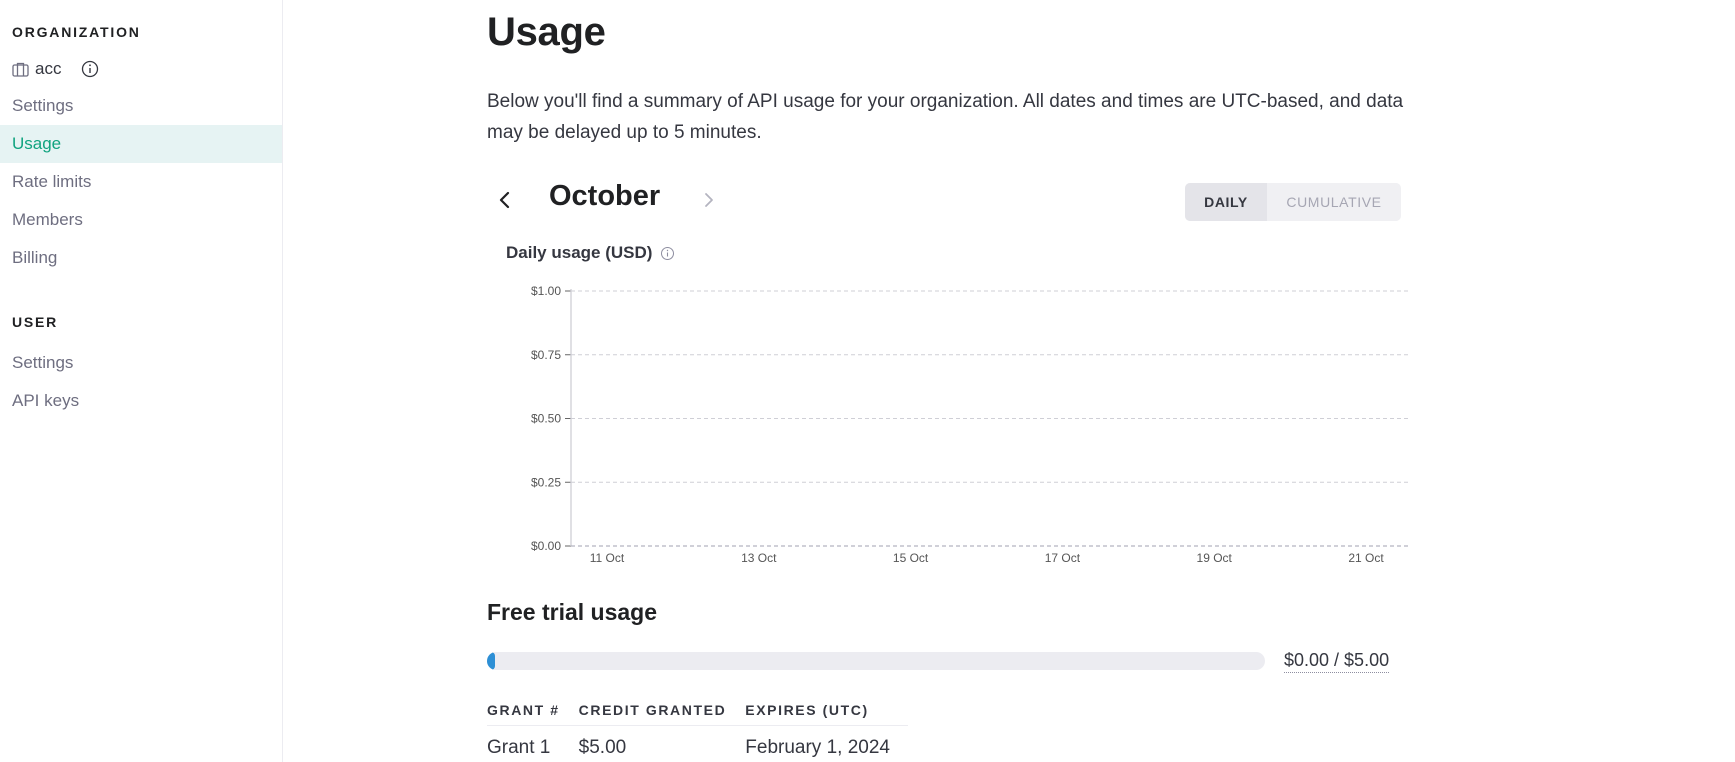 The width and height of the screenshot is (1735, 762). What do you see at coordinates (1226, 202) in the screenshot?
I see `daily-toggle-button: DAILY` at bounding box center [1226, 202].